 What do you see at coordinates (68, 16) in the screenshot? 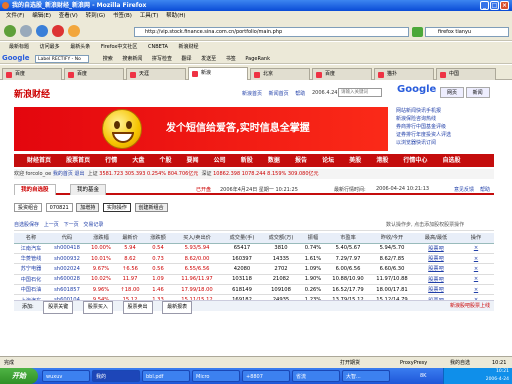
I see `menu-view: 查看(V)` at bounding box center [68, 16].